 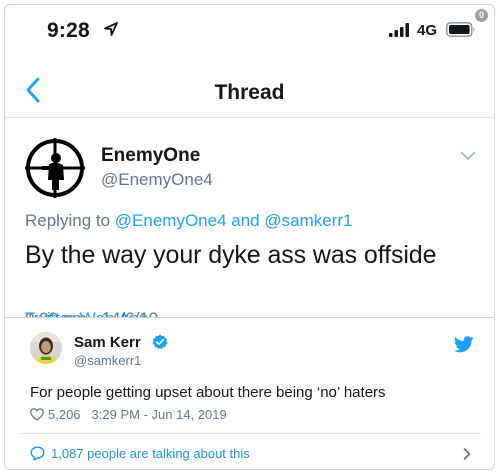 What do you see at coordinates (249, 34) in the screenshot?
I see `status-bar: 9:28 4G 0` at bounding box center [249, 34].